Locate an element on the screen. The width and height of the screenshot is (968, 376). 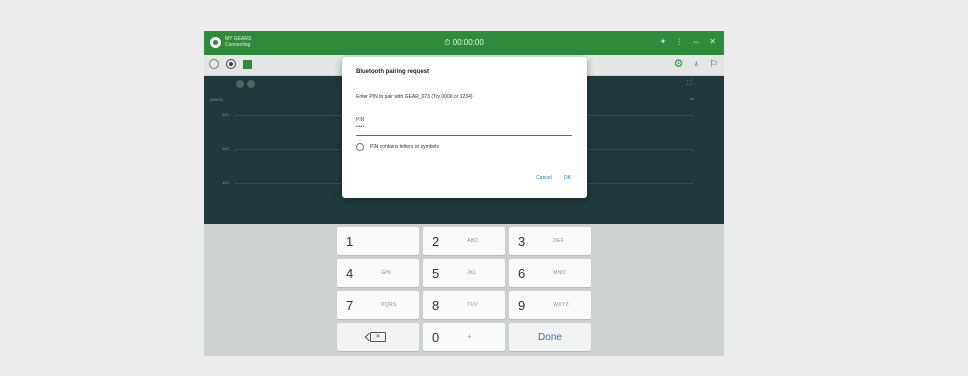
letters-option: PIN contains letters or symbols is located at coordinates (397, 147).